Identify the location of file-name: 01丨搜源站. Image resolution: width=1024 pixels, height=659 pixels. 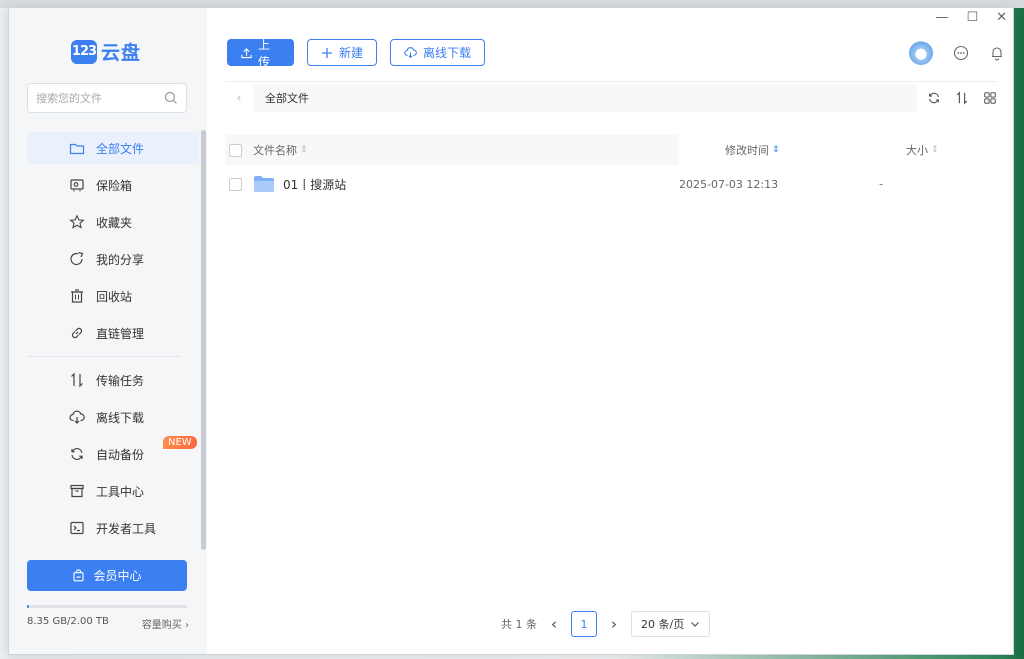
(481, 184).